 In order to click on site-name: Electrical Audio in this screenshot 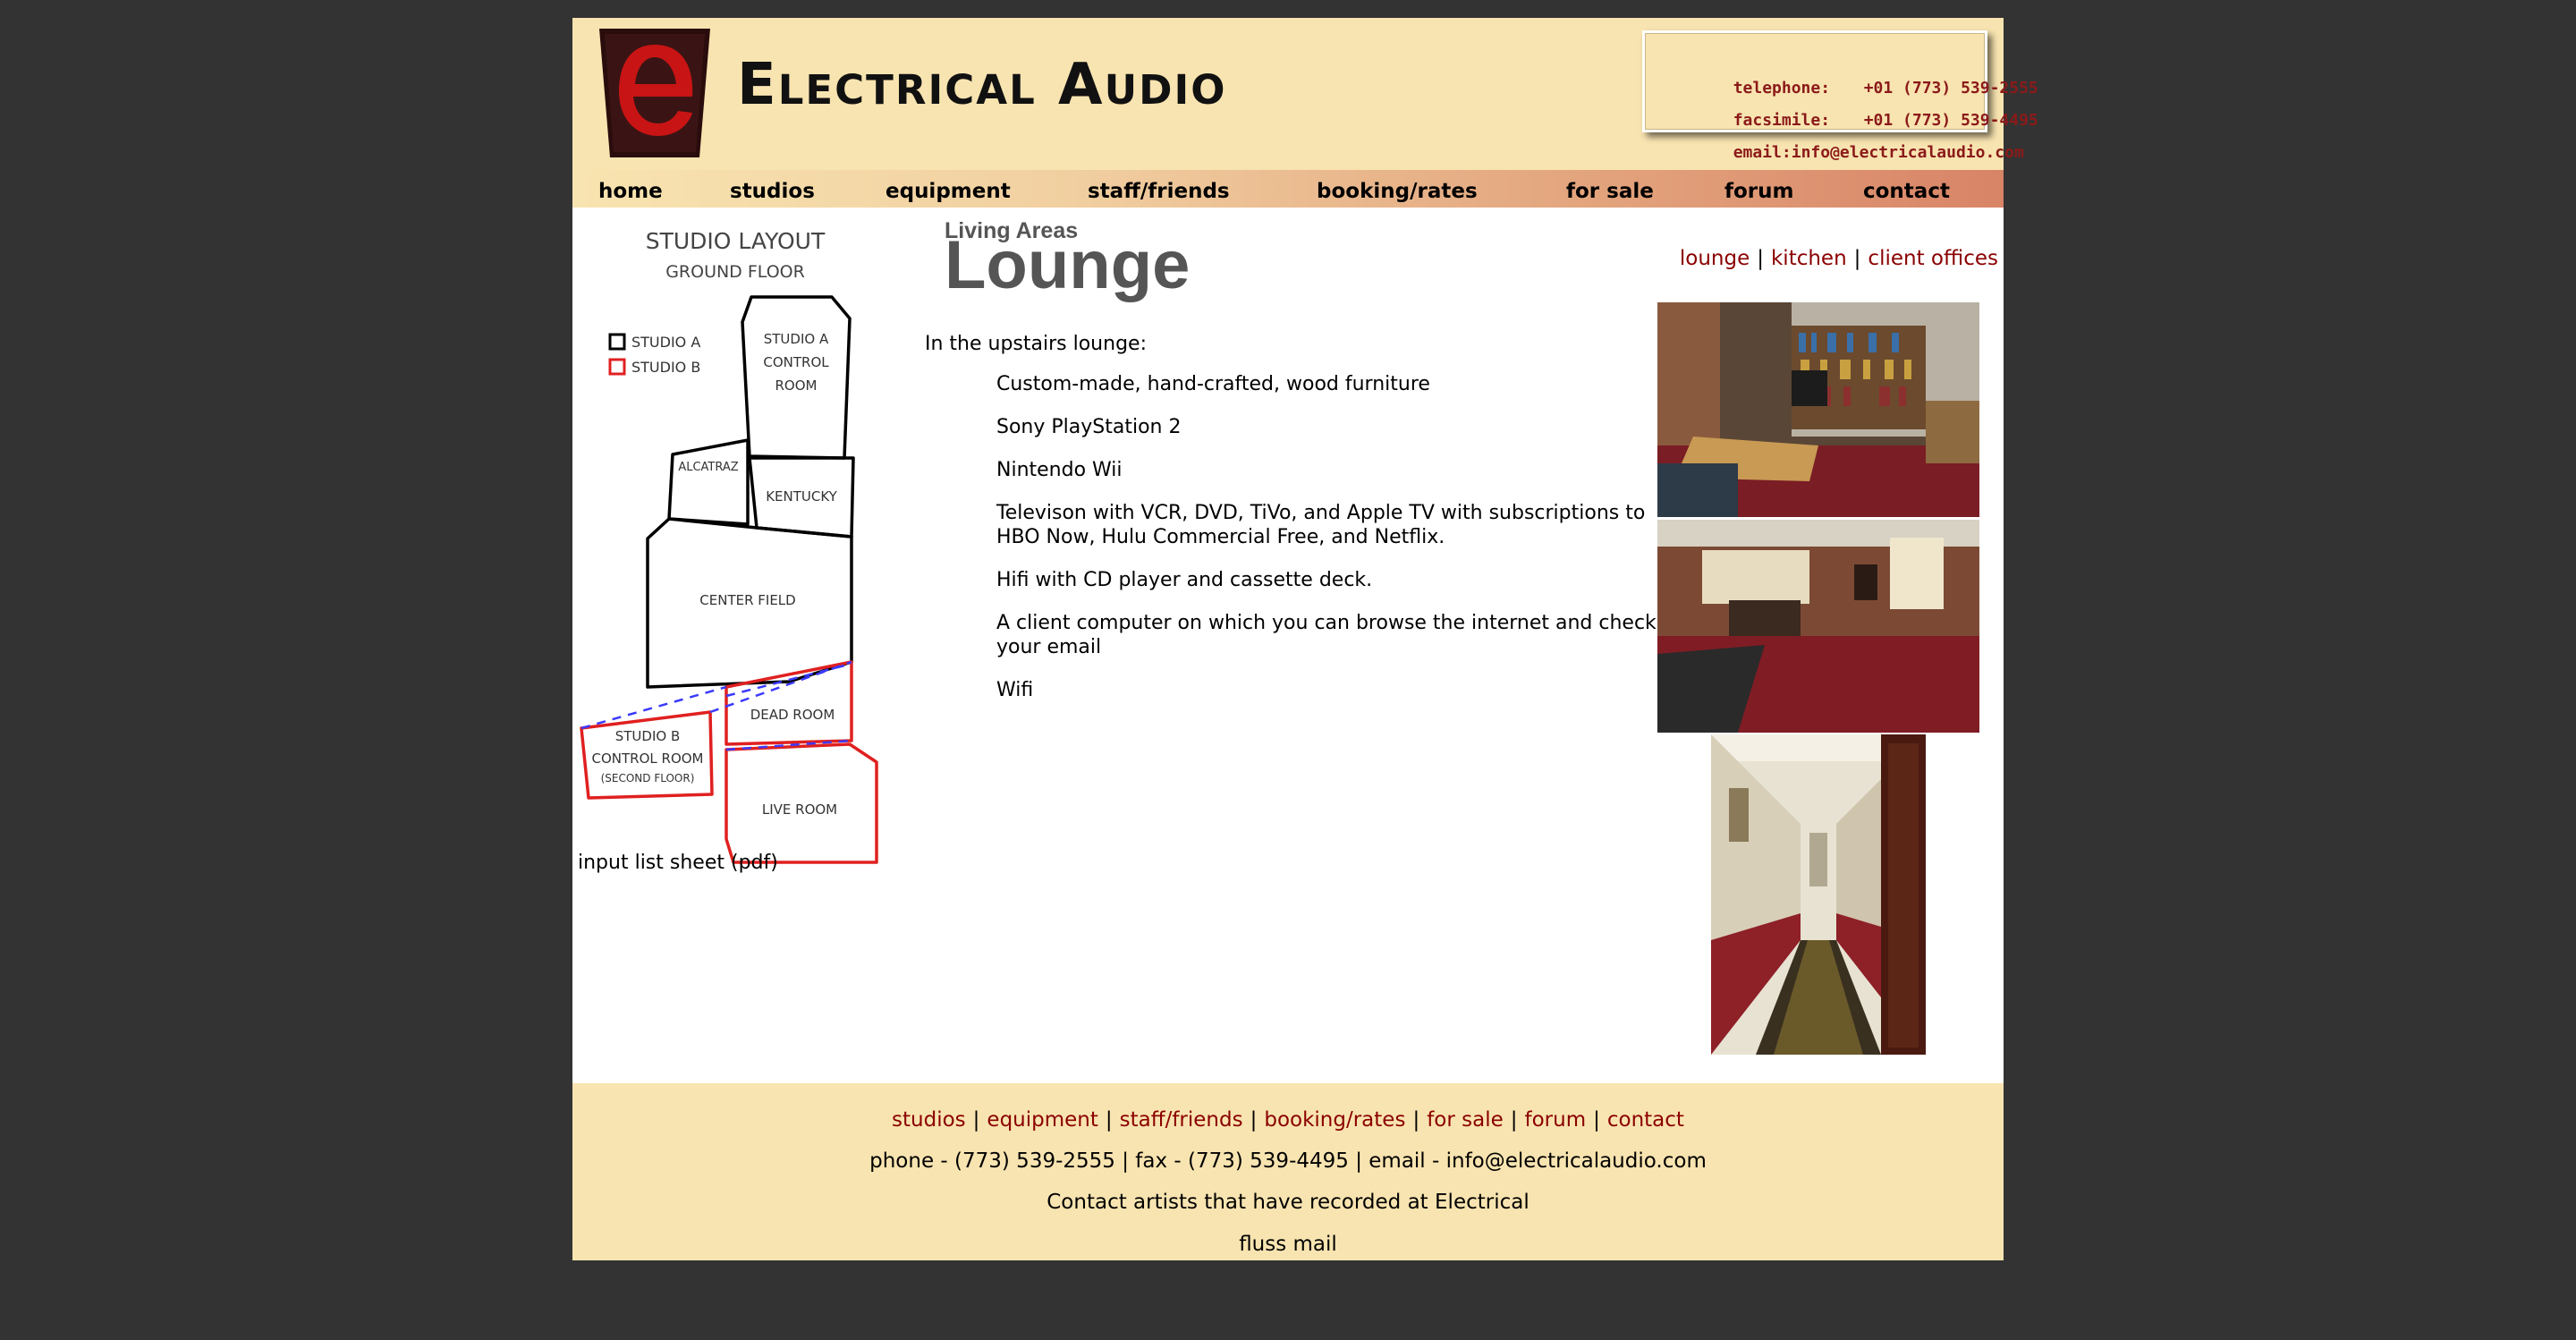, I will do `click(981, 85)`.